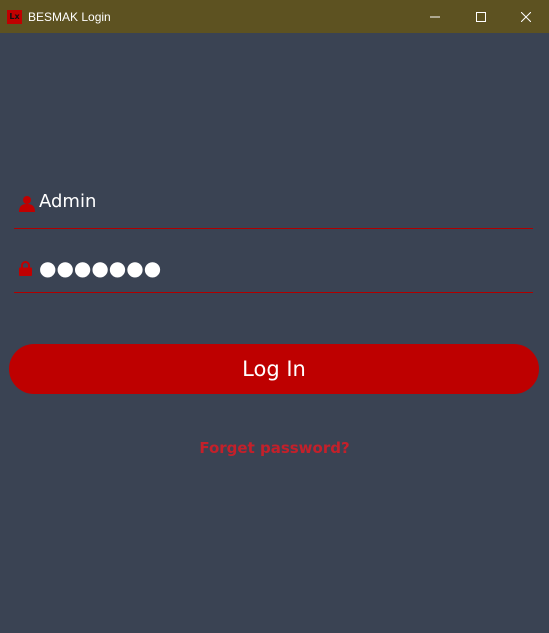 This screenshot has width=549, height=633. I want to click on minimize-button, so click(435, 16).